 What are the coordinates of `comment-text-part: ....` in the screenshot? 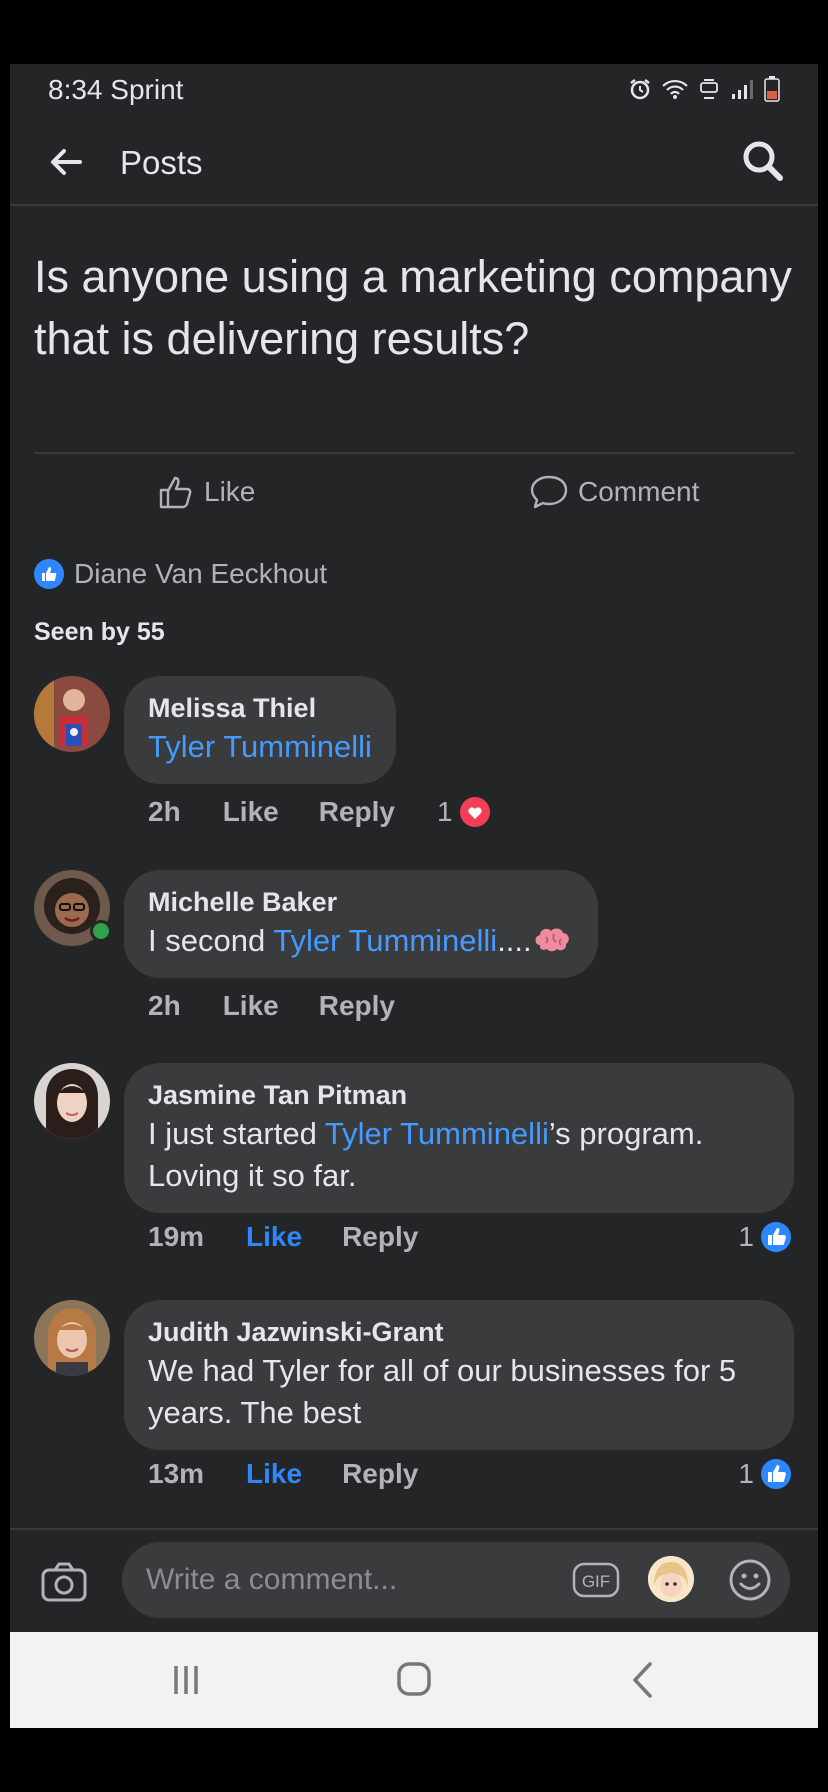 It's located at (514, 940).